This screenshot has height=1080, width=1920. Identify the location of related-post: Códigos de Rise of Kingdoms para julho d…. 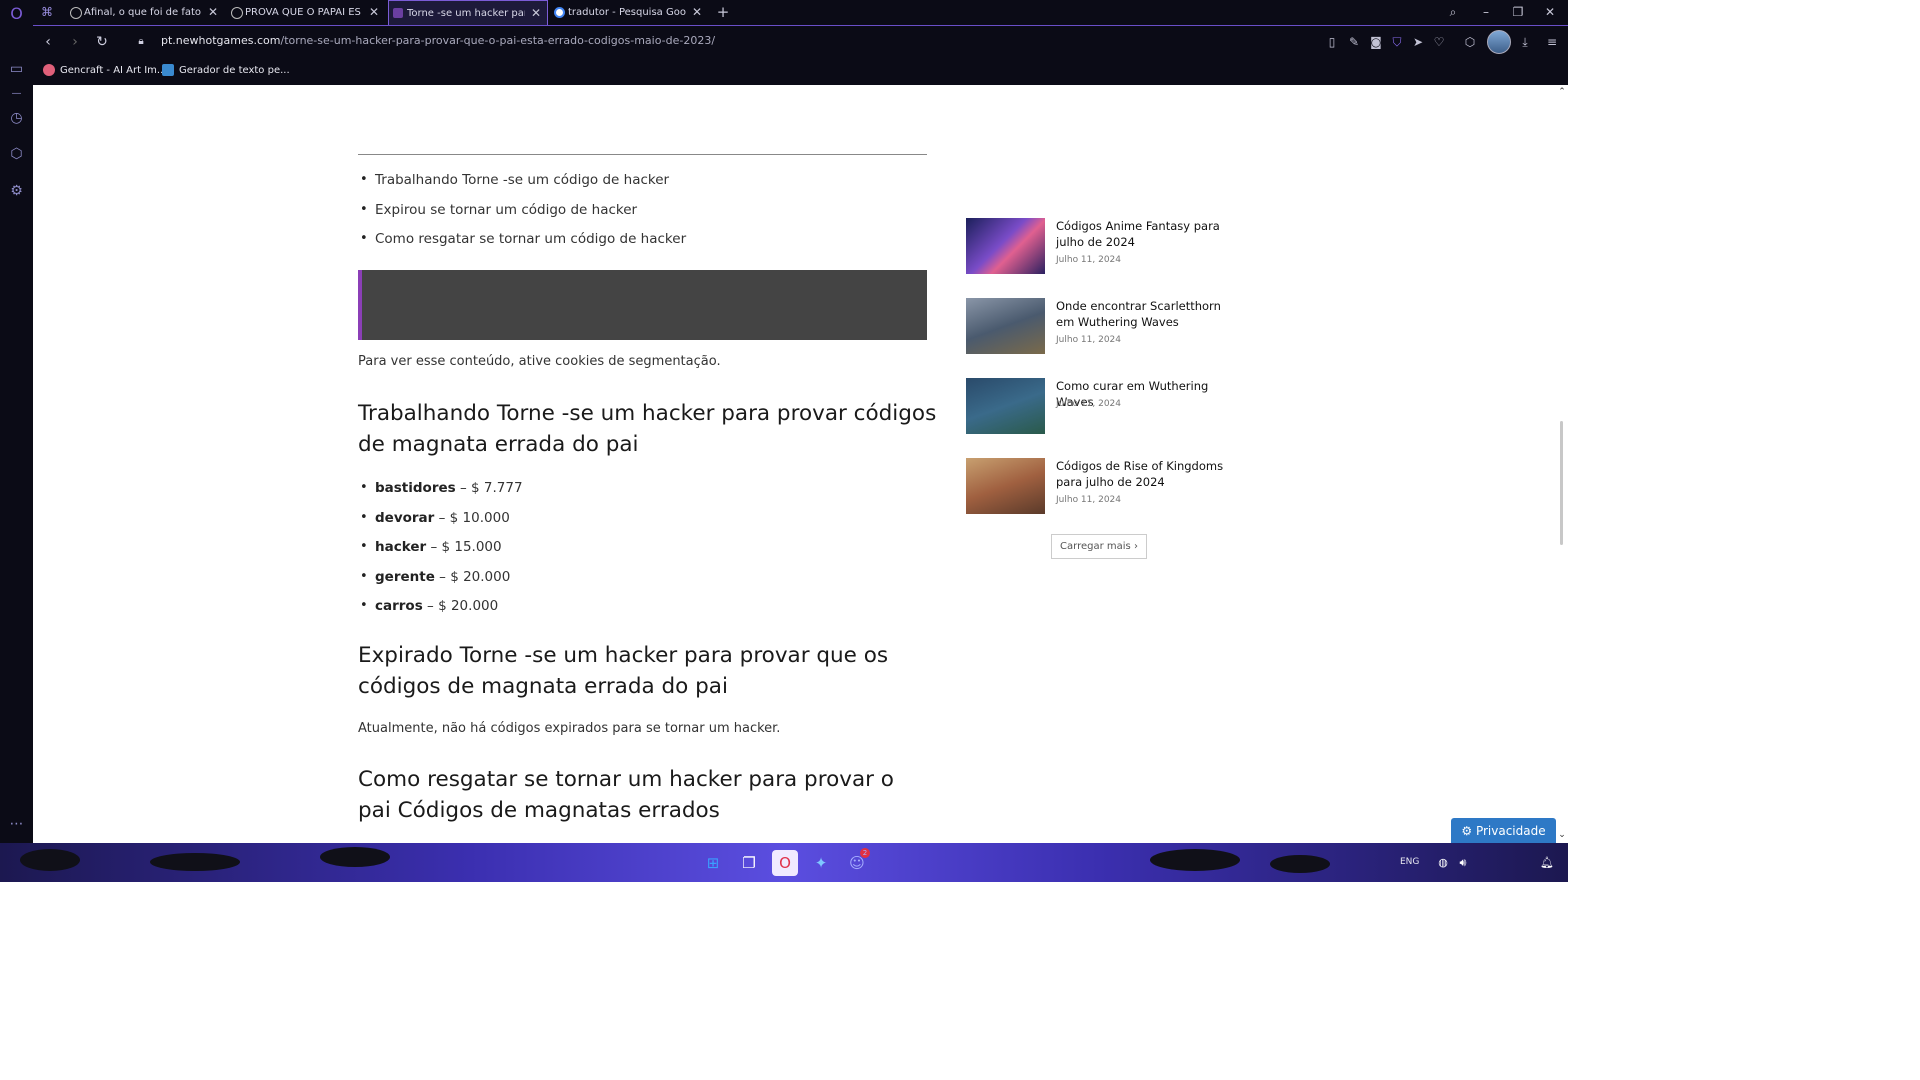
(1101, 486).